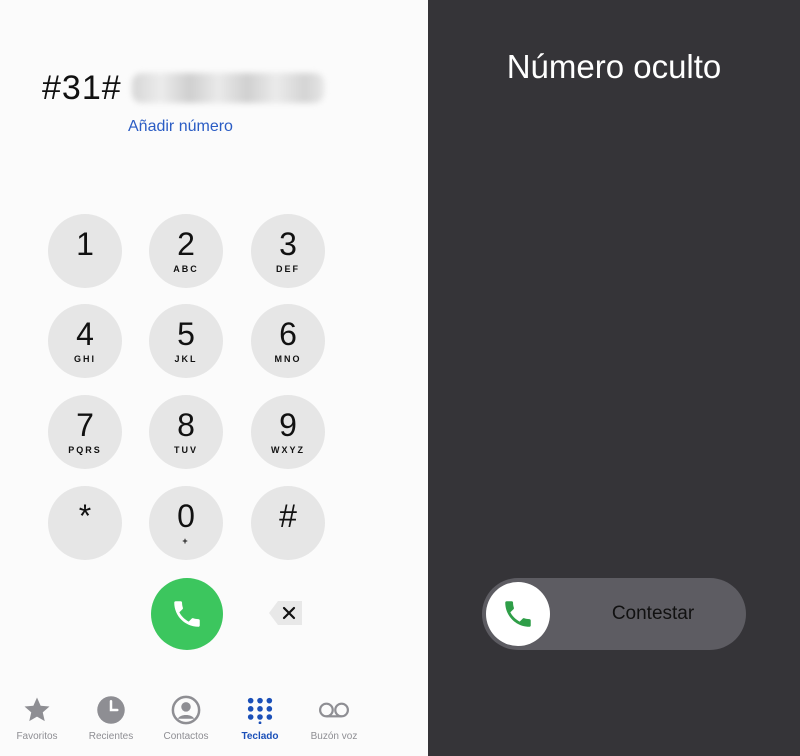 This screenshot has height=756, width=800. What do you see at coordinates (260, 710) in the screenshot?
I see `keypad-icon` at bounding box center [260, 710].